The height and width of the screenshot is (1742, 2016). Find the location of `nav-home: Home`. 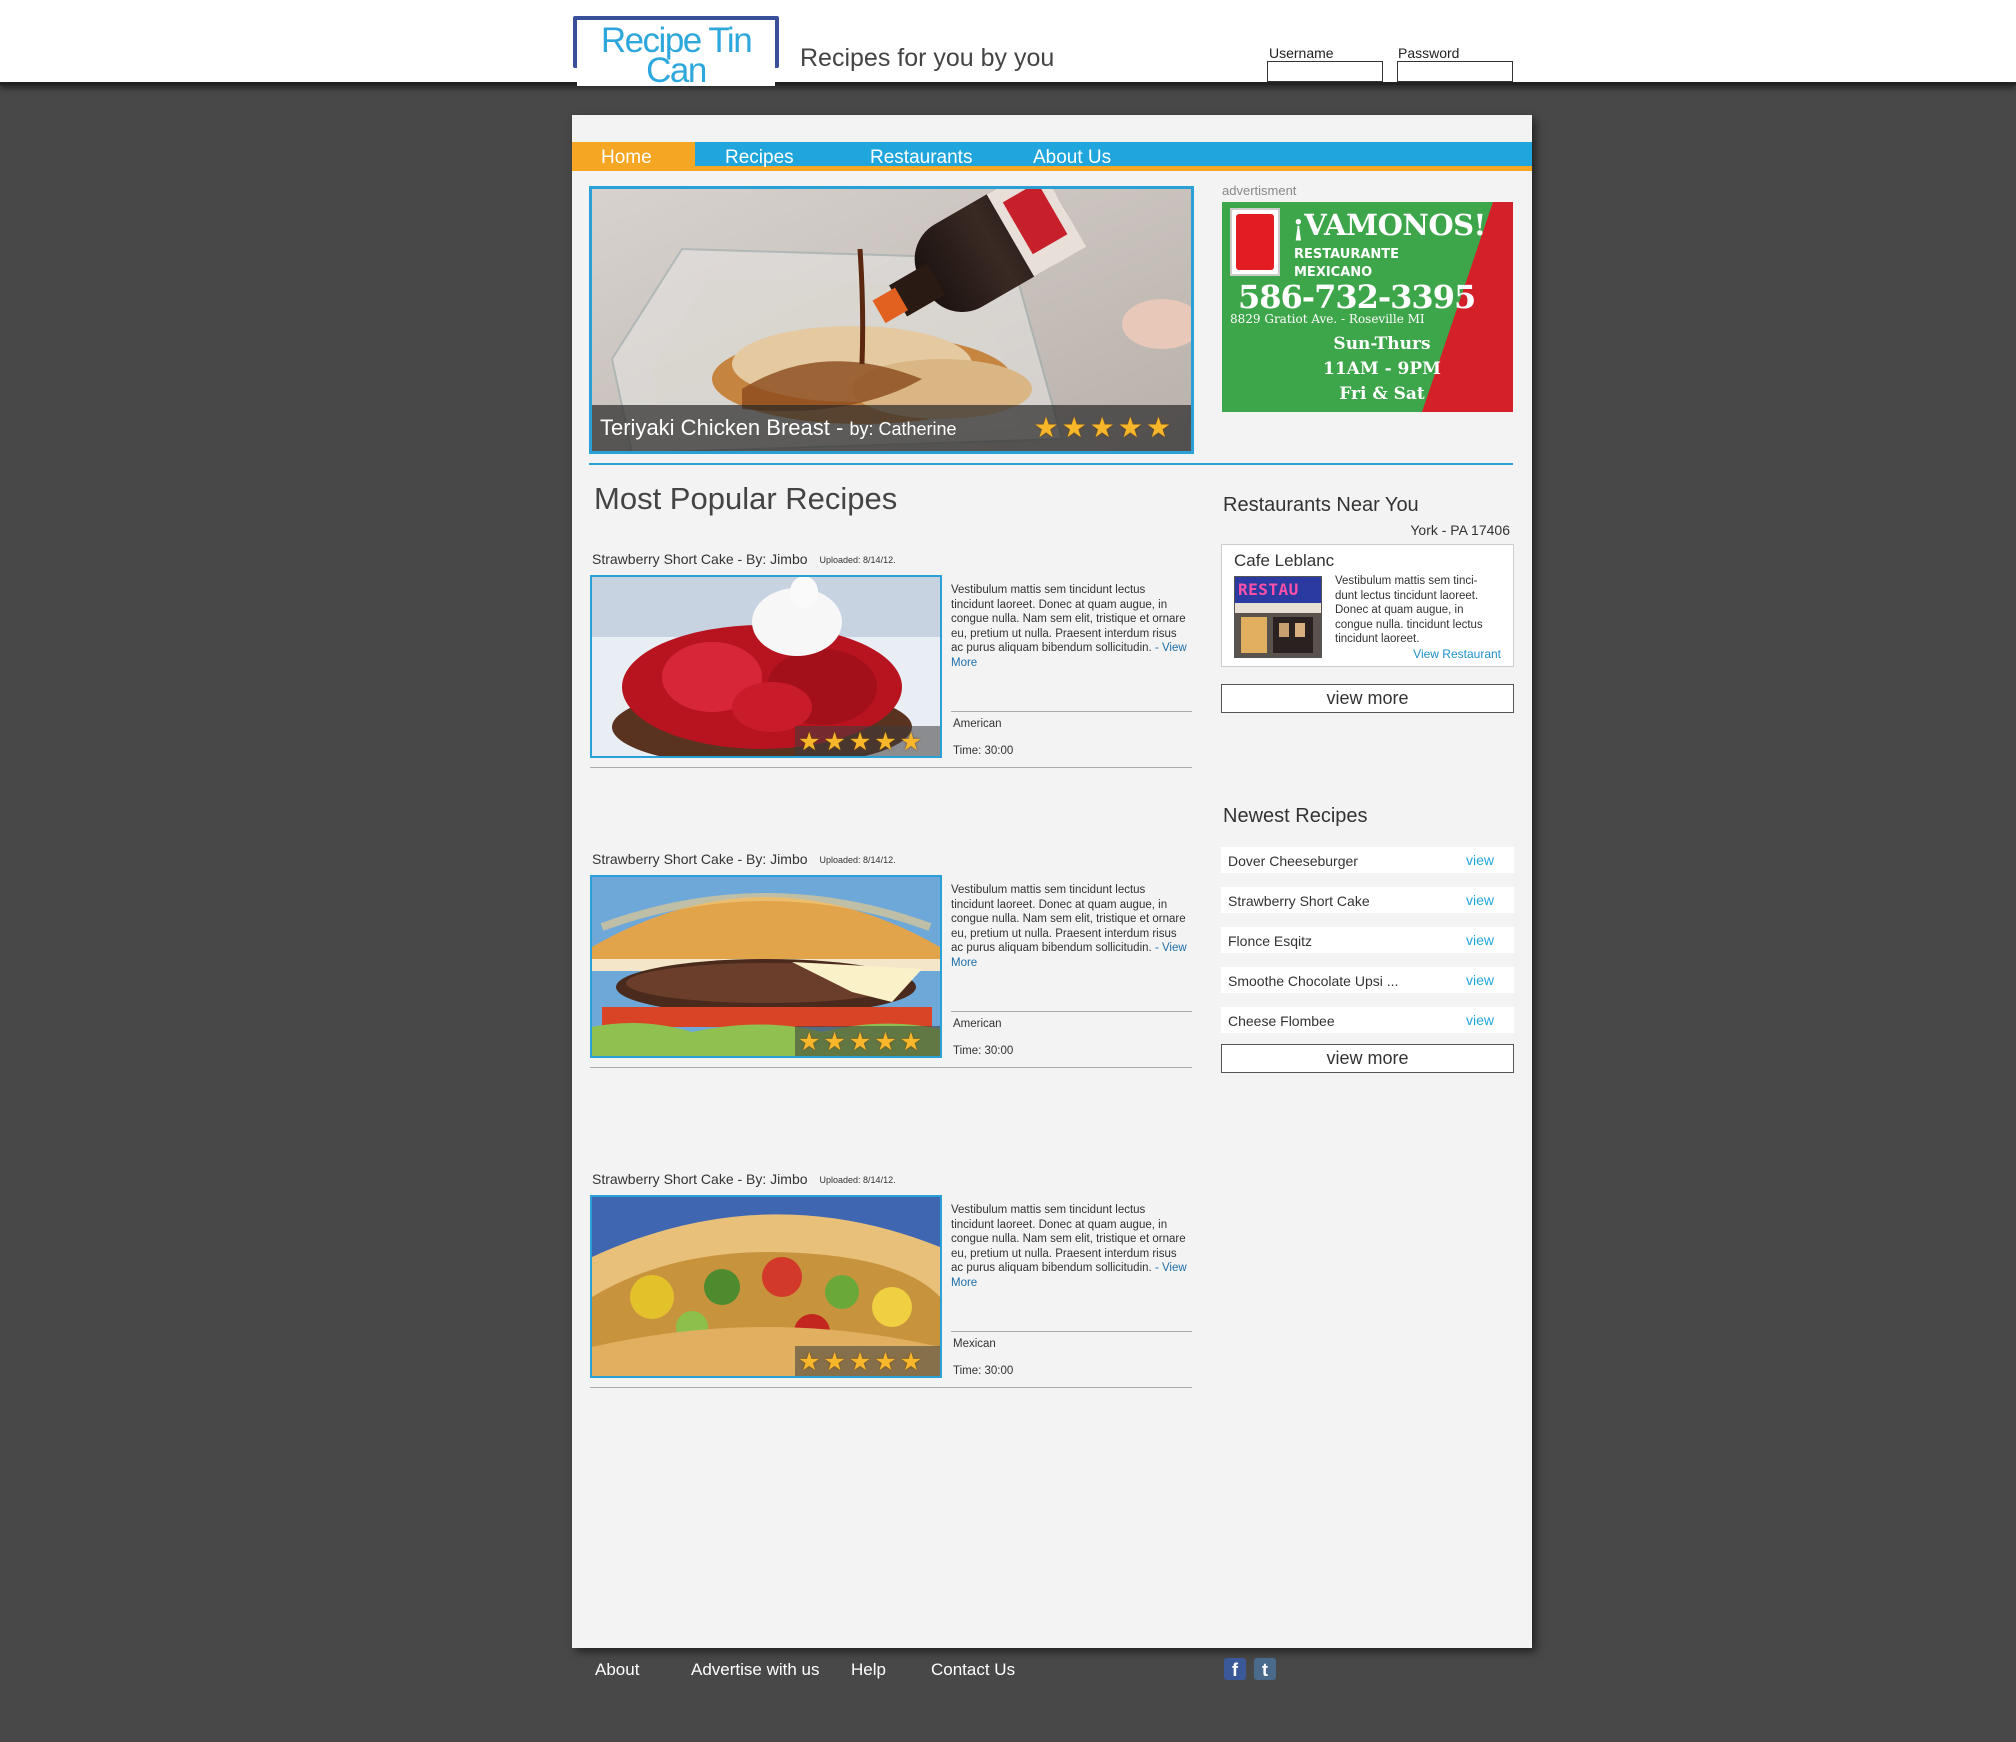

nav-home: Home is located at coordinates (633, 156).